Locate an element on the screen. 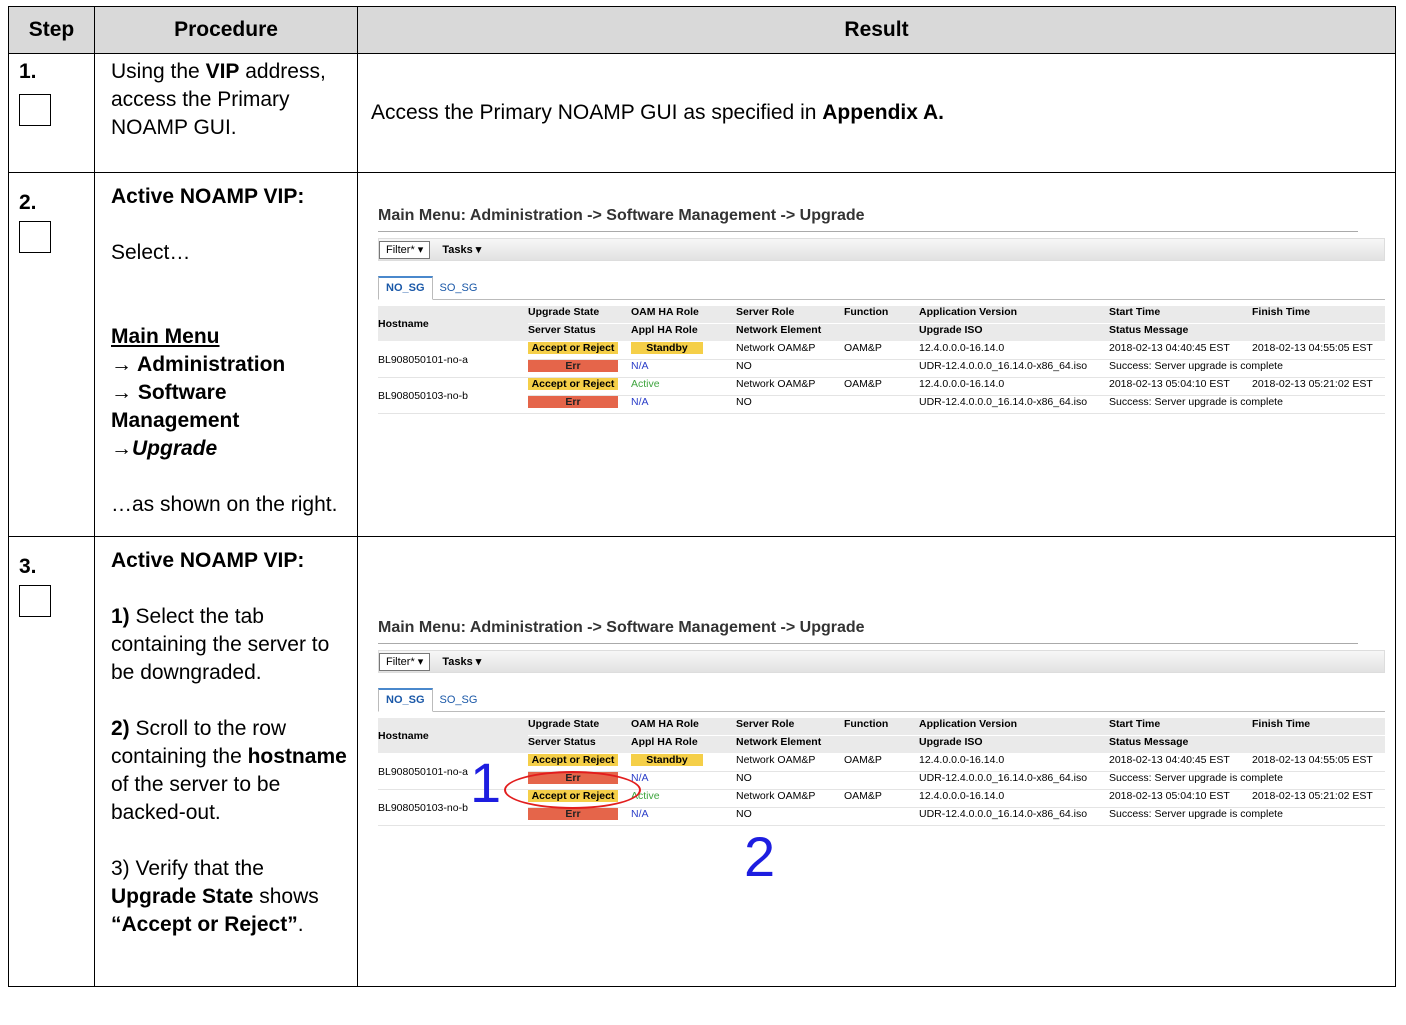  role-text: Active is located at coordinates (645, 384).